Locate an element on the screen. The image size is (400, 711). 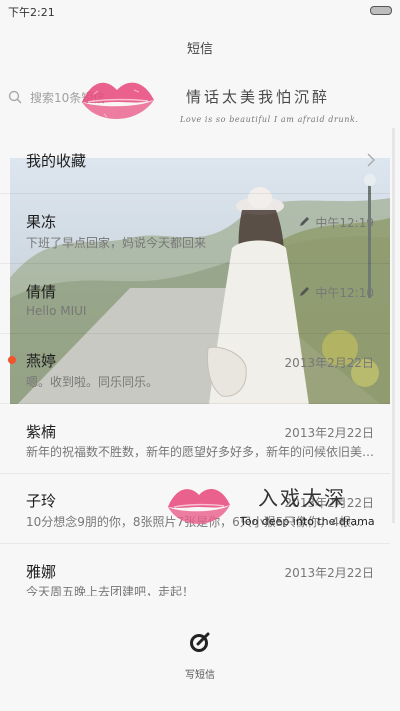
contact-name: 子玲 is located at coordinates (41, 501).